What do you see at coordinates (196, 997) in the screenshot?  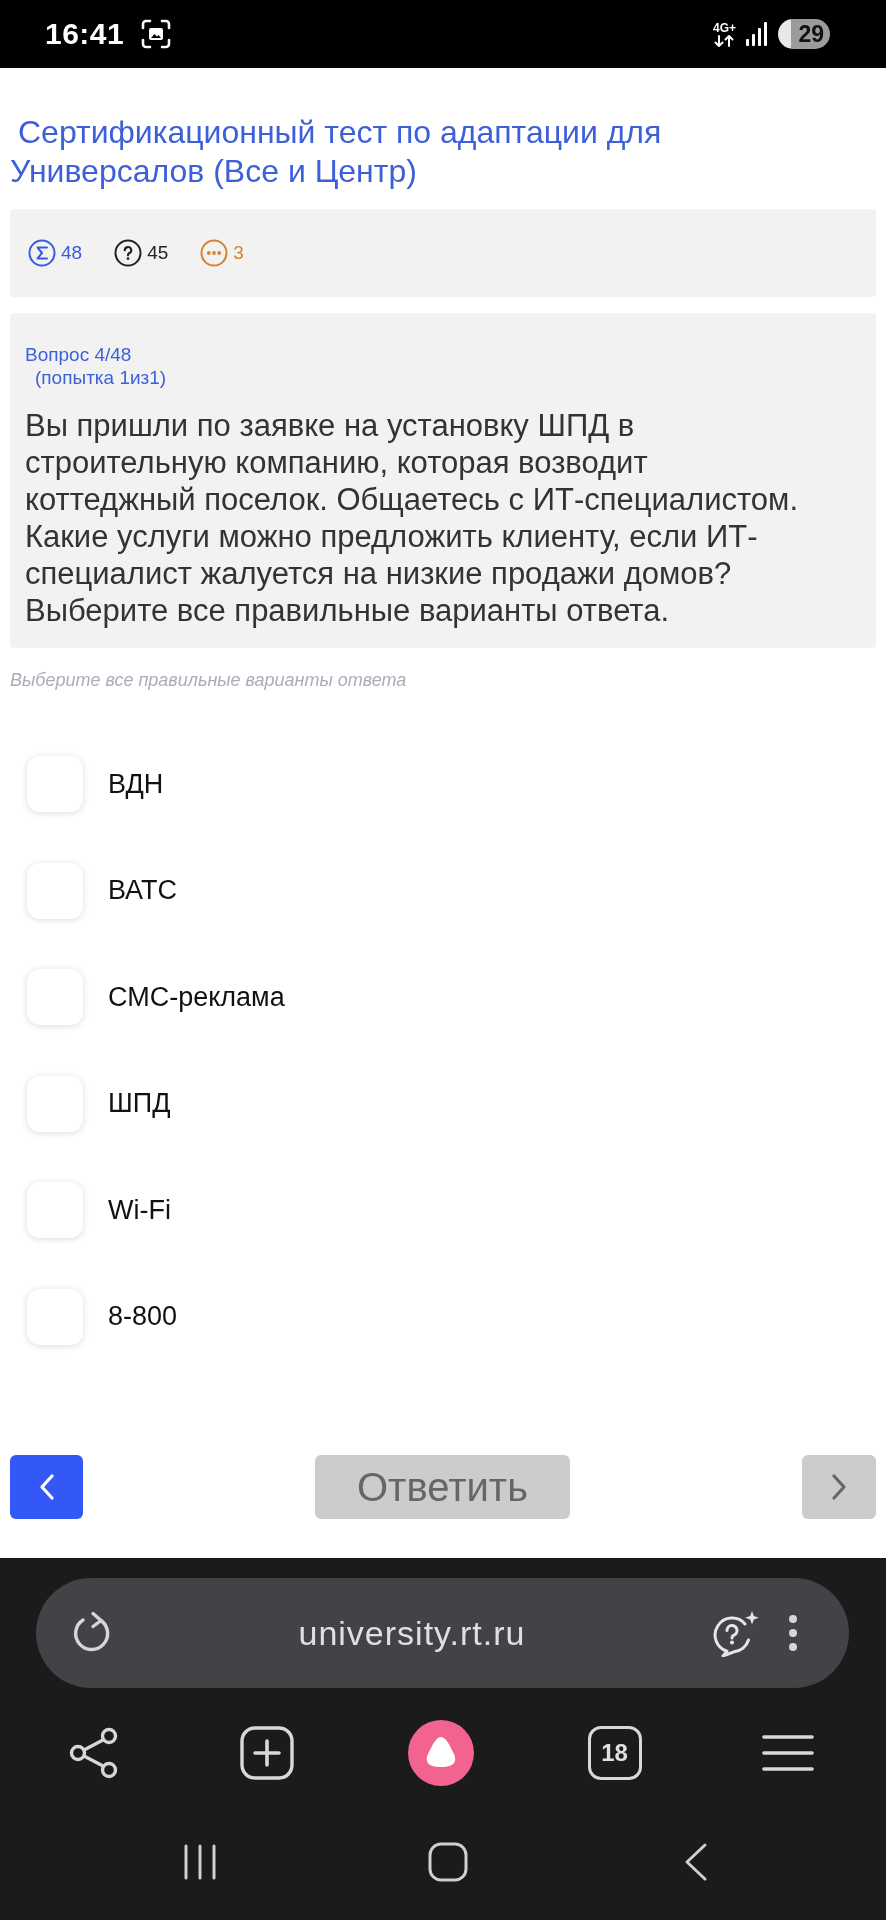 I see `option-label: СМС-реклама` at bounding box center [196, 997].